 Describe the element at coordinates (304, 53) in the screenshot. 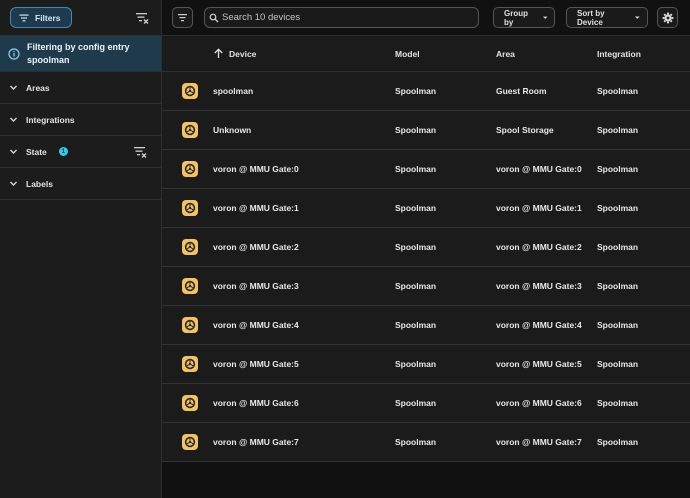

I see `column-header-device: Device` at that location.